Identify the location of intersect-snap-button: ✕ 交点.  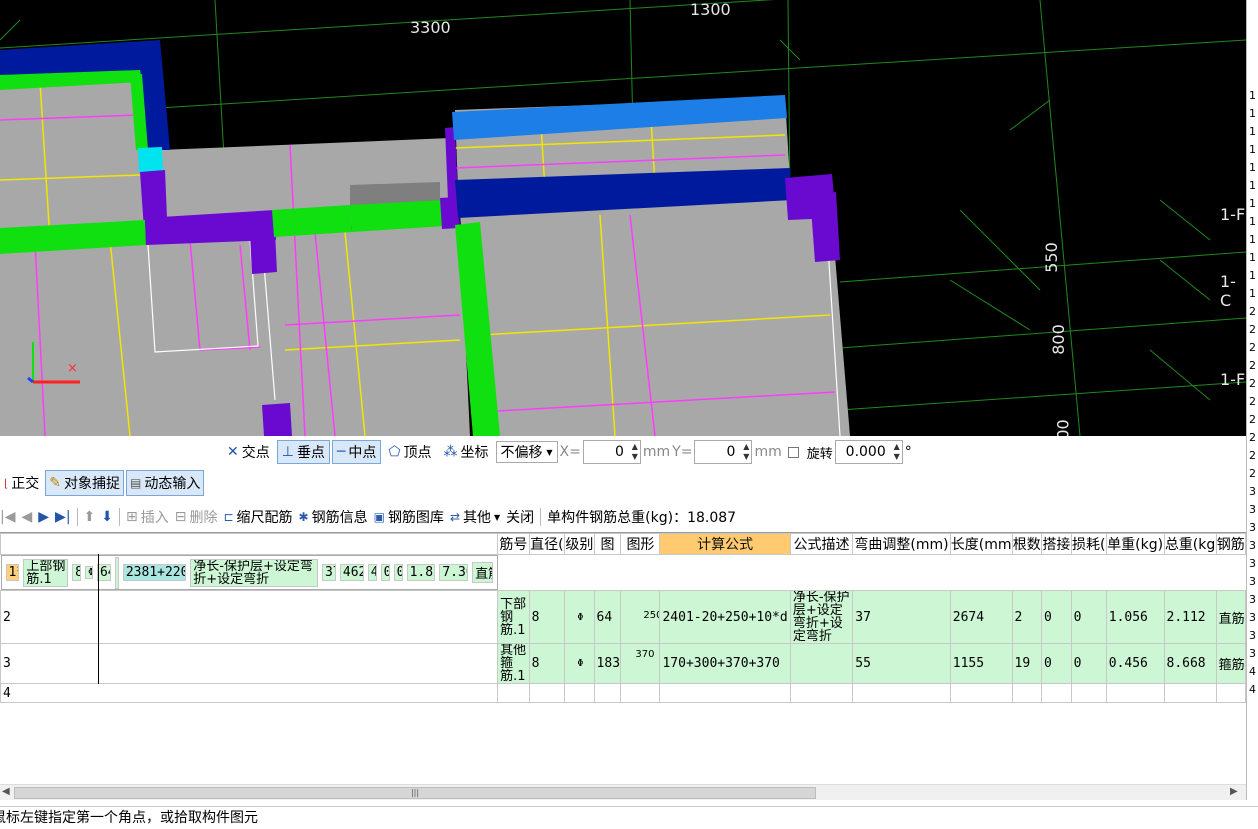
(248, 452).